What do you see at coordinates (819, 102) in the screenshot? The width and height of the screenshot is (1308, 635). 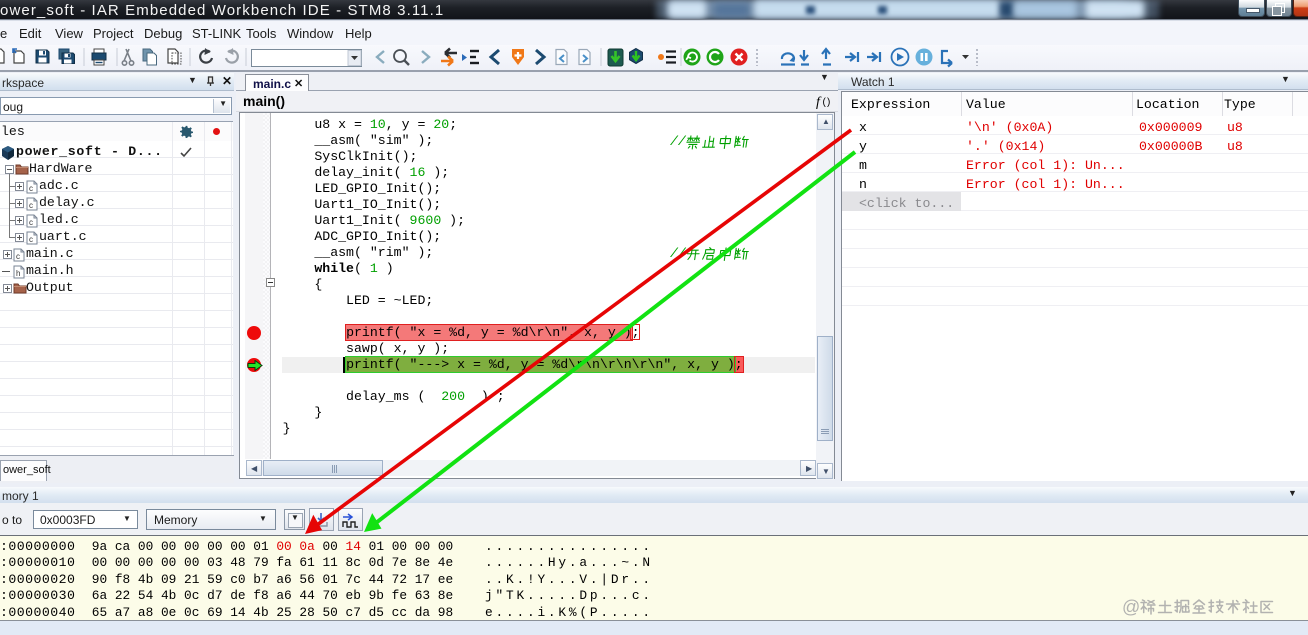 I see `svg-text: f` at bounding box center [819, 102].